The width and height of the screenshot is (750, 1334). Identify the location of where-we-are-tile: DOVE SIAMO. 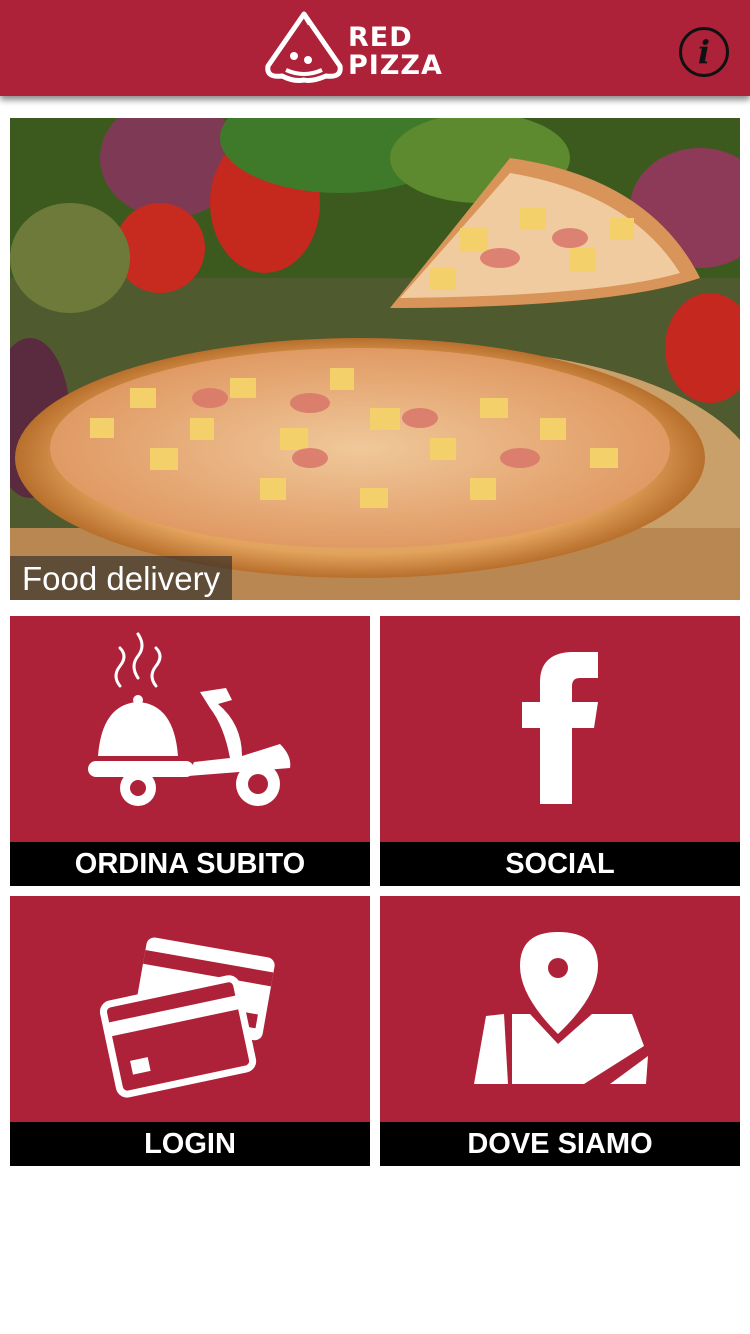
(560, 1031).